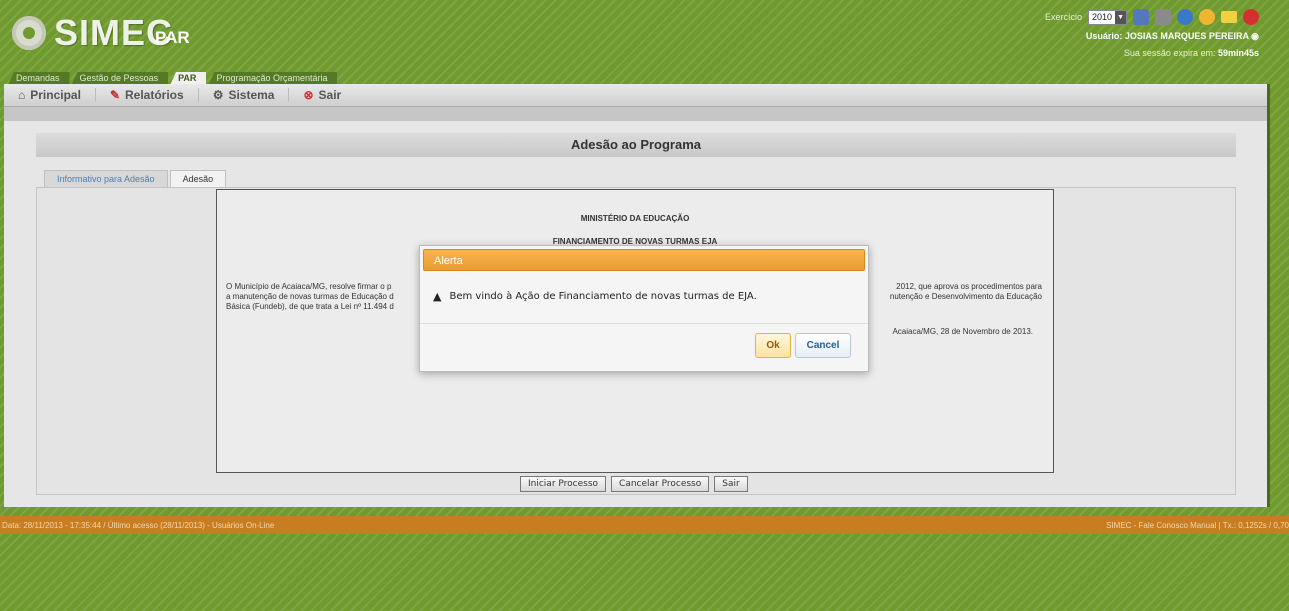 This screenshot has width=1289, height=611. What do you see at coordinates (644, 323) in the screenshot?
I see `dialog-divider` at bounding box center [644, 323].